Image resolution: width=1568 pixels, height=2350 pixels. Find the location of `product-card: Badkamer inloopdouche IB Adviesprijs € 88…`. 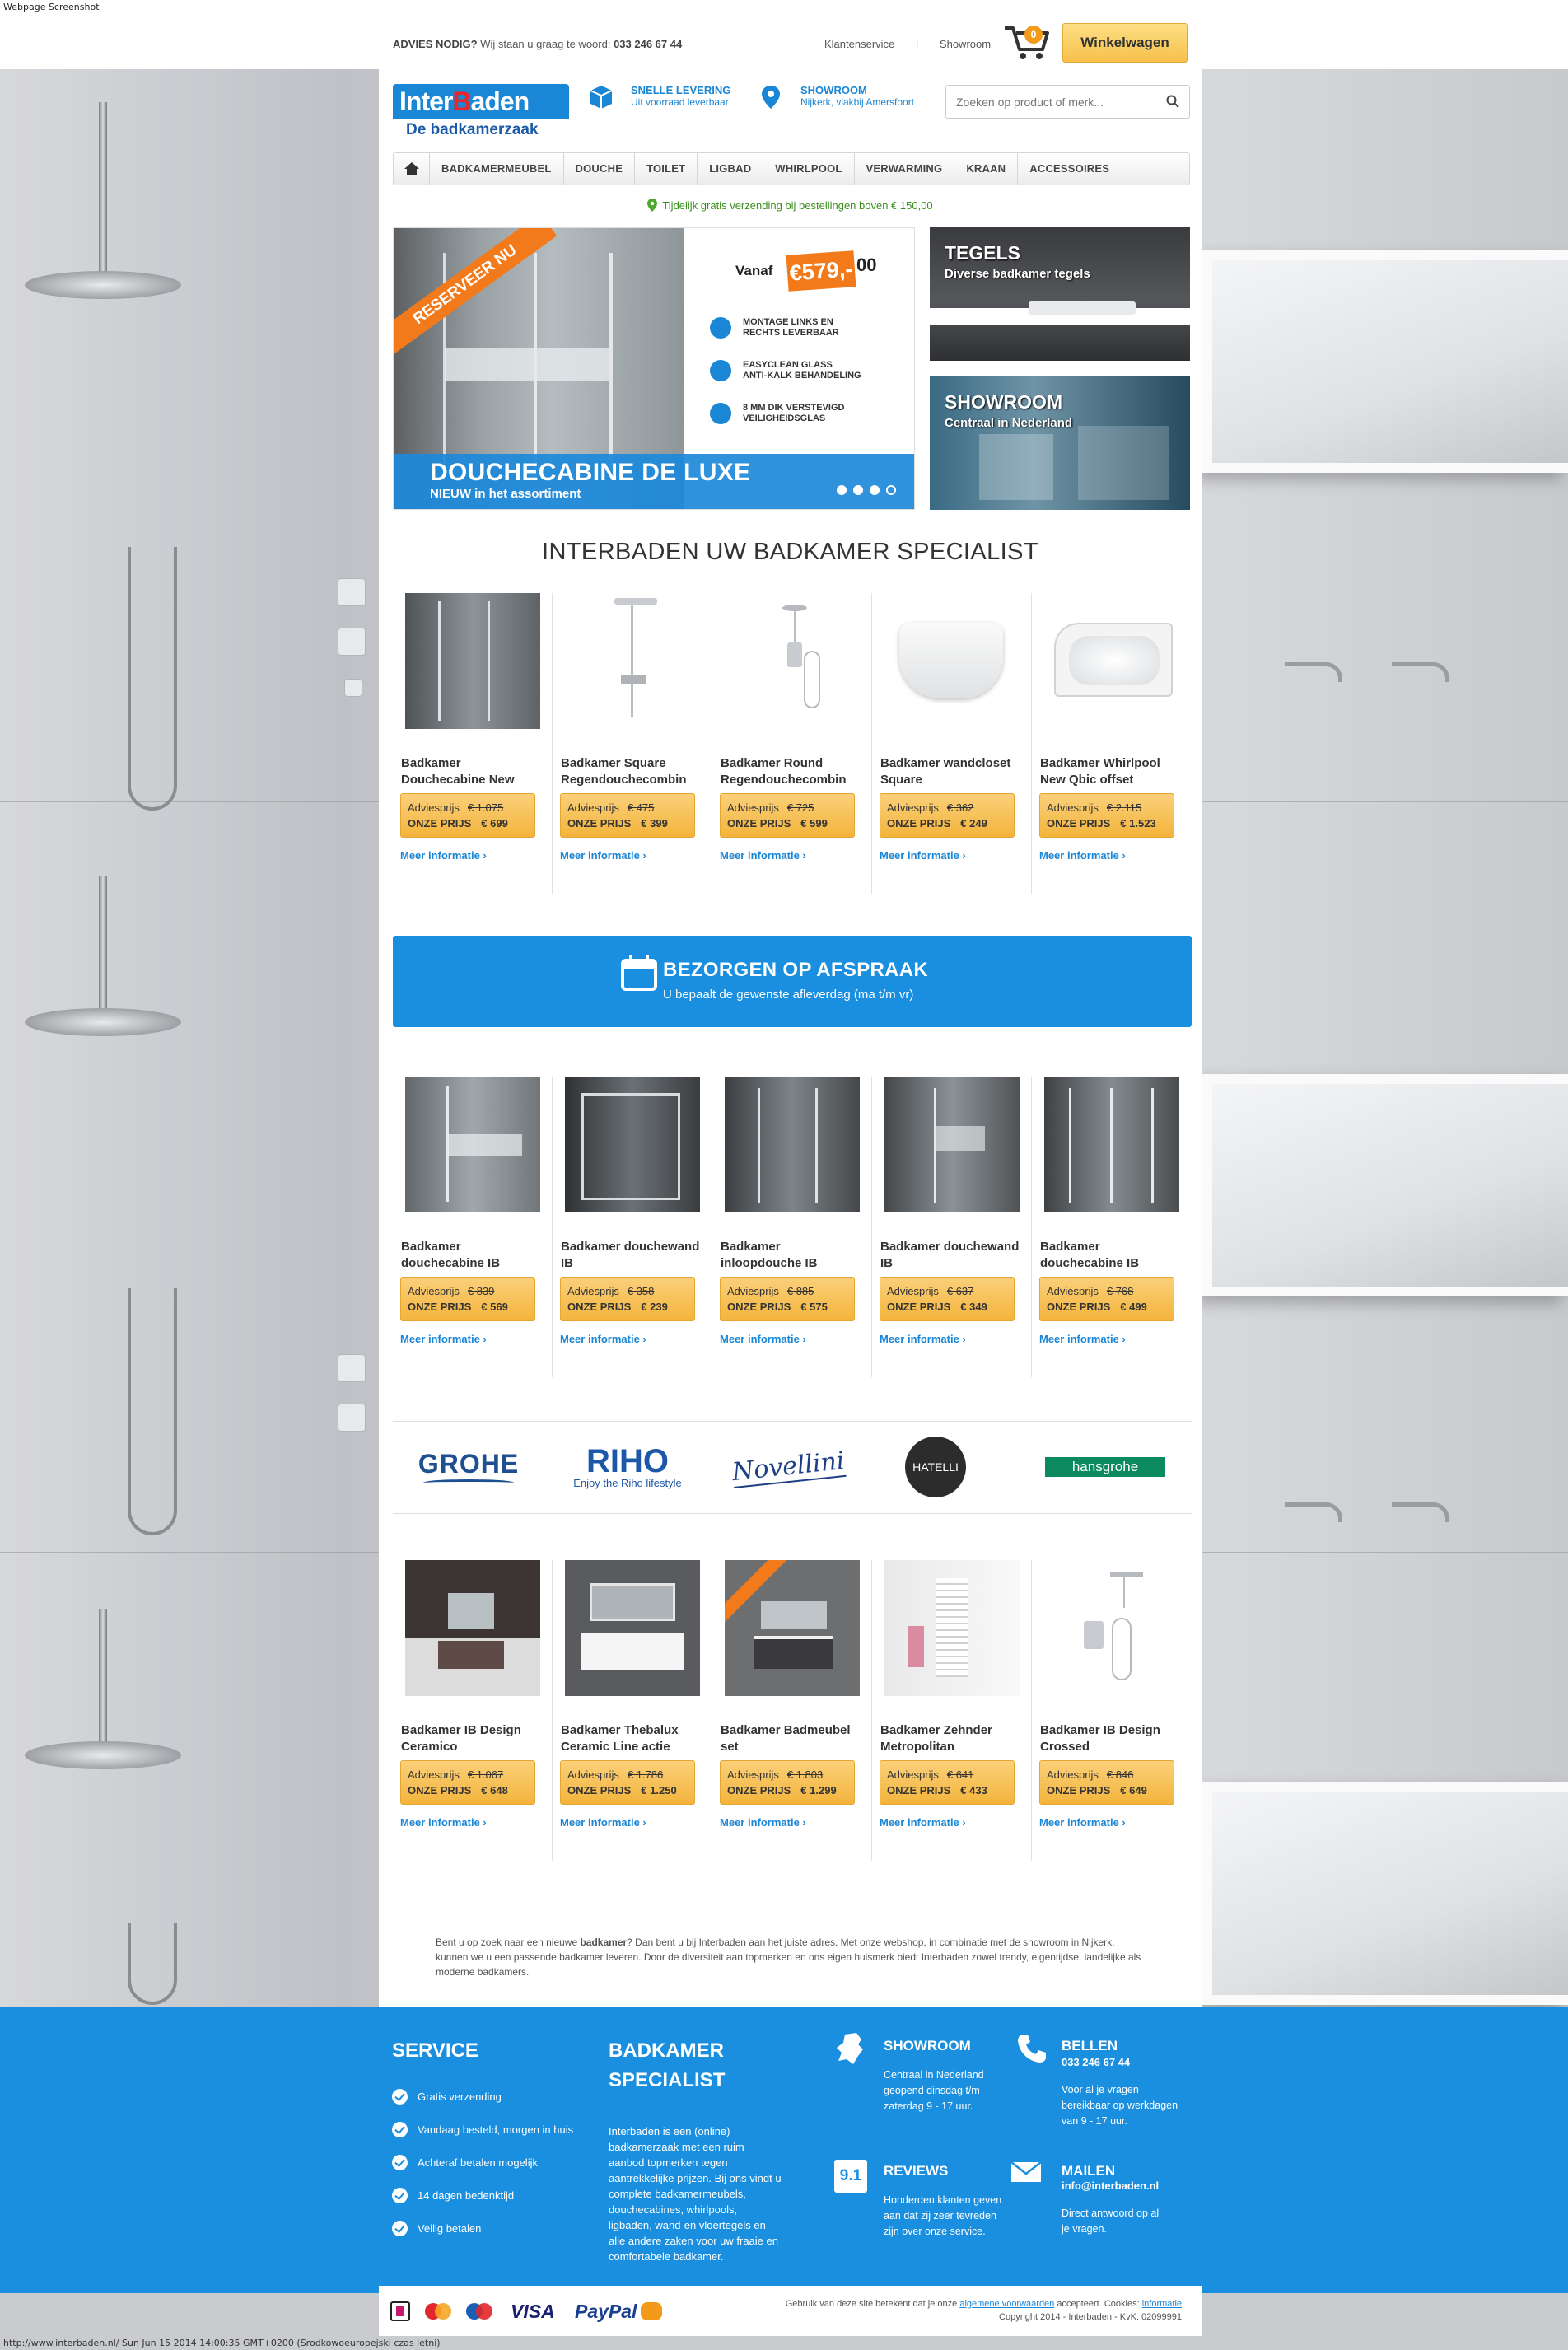

product-card: Badkamer inloopdouche IB Adviesprijs € 88… is located at coordinates (792, 1227).